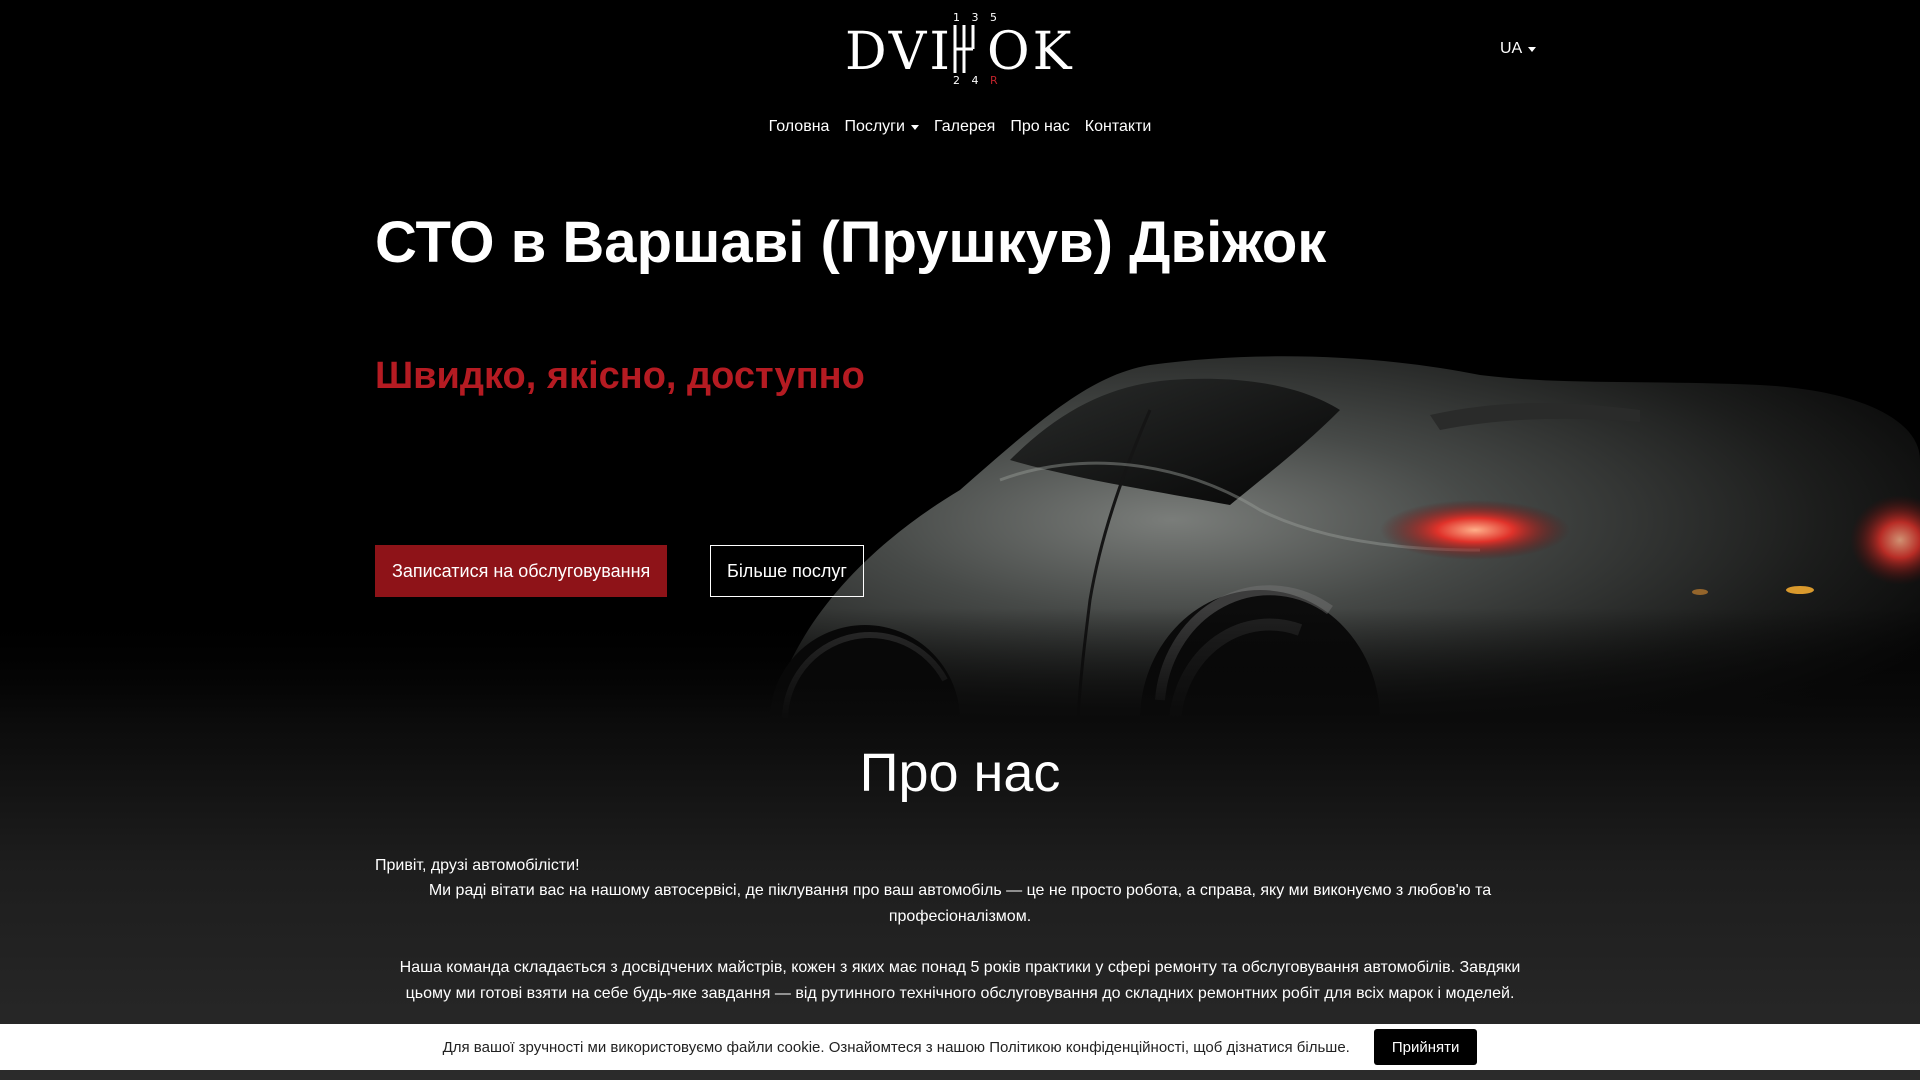 The width and height of the screenshot is (1920, 1080). What do you see at coordinates (521, 571) in the screenshot?
I see `book-service-button: Записатися на обслуговування` at bounding box center [521, 571].